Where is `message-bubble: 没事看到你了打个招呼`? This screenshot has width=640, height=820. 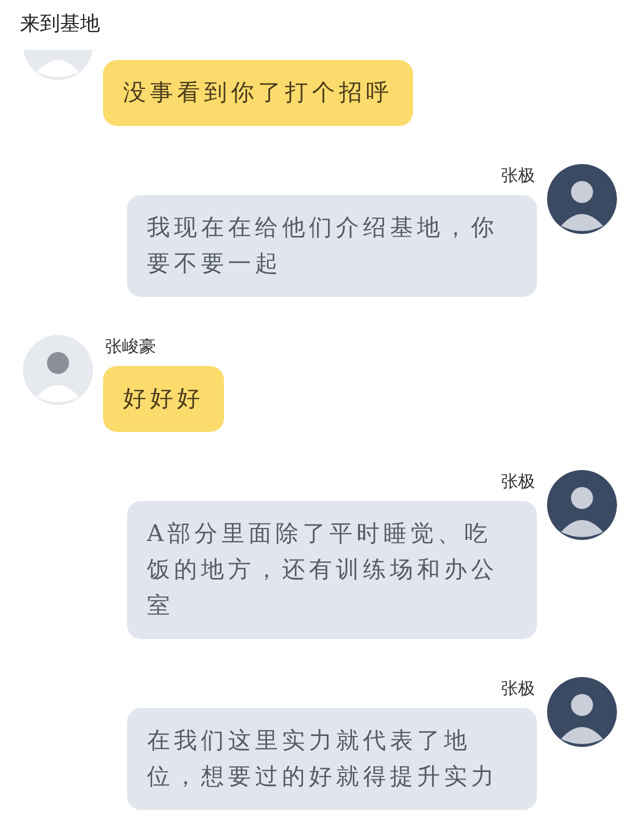 message-bubble: 没事看到你了打个招呼 is located at coordinates (258, 93).